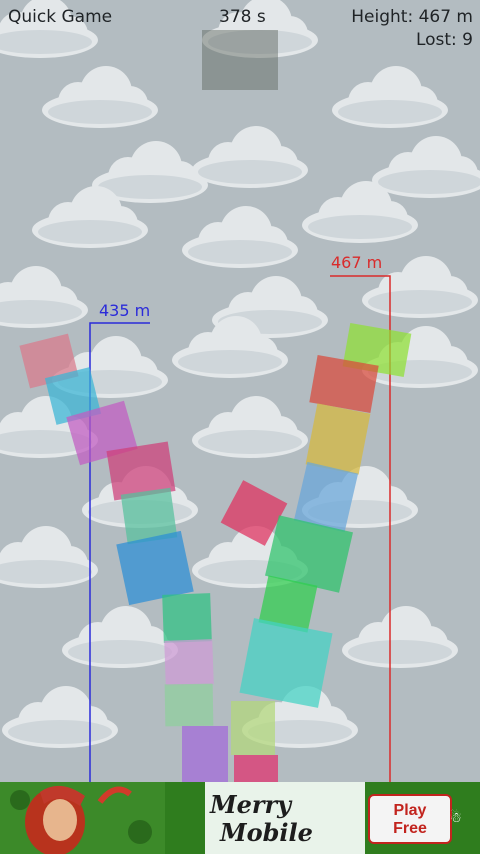  What do you see at coordinates (410, 810) in the screenshot?
I see `ad-button-line1: Play` at bounding box center [410, 810].